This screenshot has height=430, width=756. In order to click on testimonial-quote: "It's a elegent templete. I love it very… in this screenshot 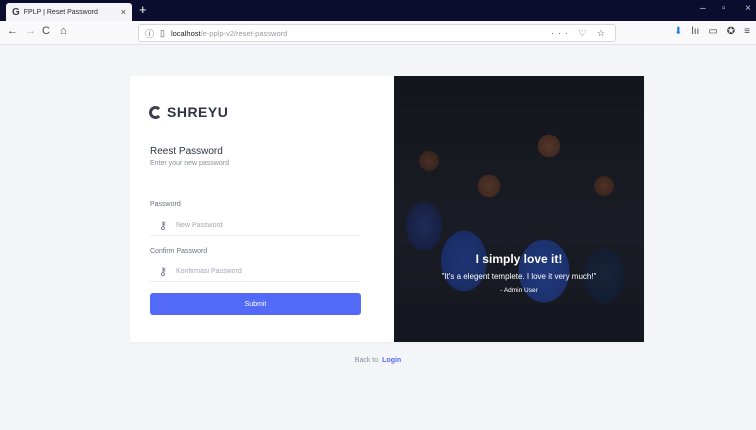, I will do `click(519, 276)`.